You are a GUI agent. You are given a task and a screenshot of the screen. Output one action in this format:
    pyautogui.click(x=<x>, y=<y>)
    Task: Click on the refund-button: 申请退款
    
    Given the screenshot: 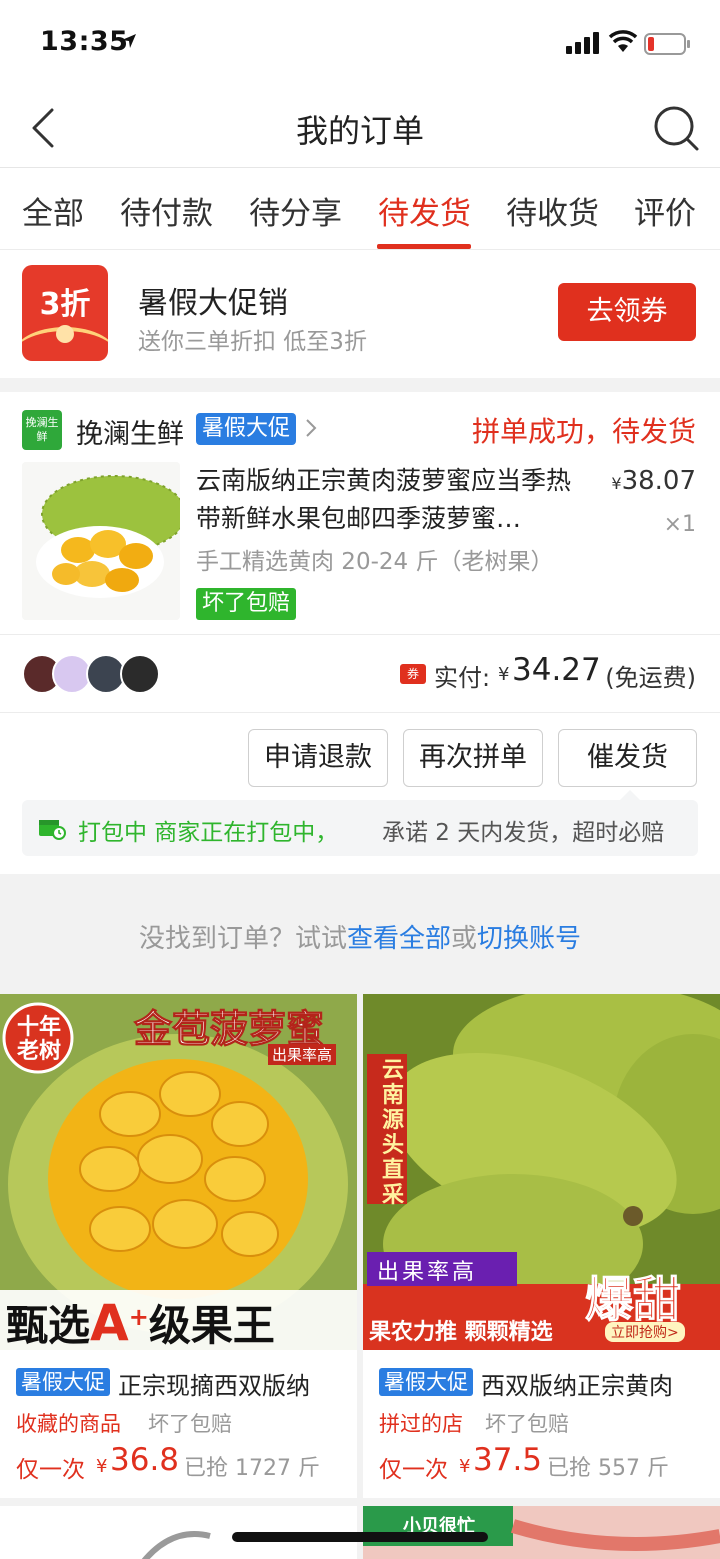 What is the action you would take?
    pyautogui.click(x=318, y=758)
    